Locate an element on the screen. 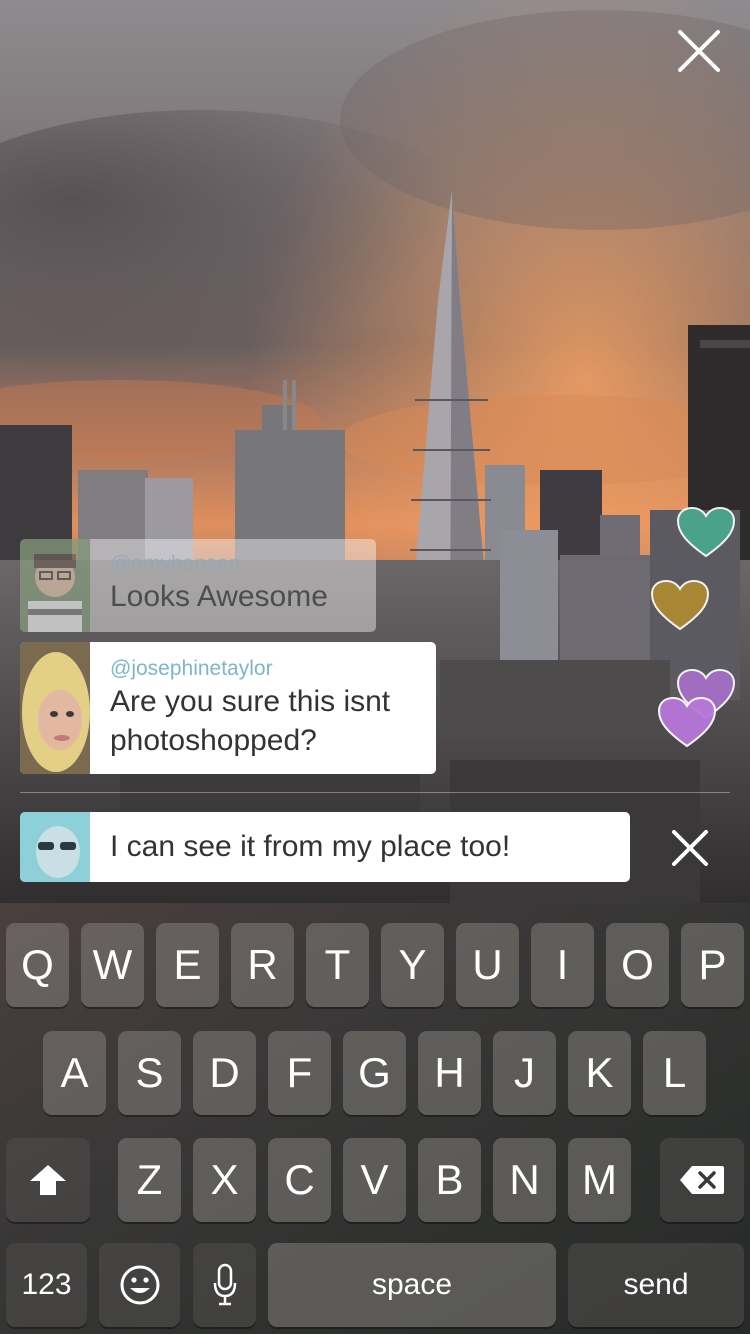 This screenshot has width=750, height=1334. key-j: J is located at coordinates (524, 1073).